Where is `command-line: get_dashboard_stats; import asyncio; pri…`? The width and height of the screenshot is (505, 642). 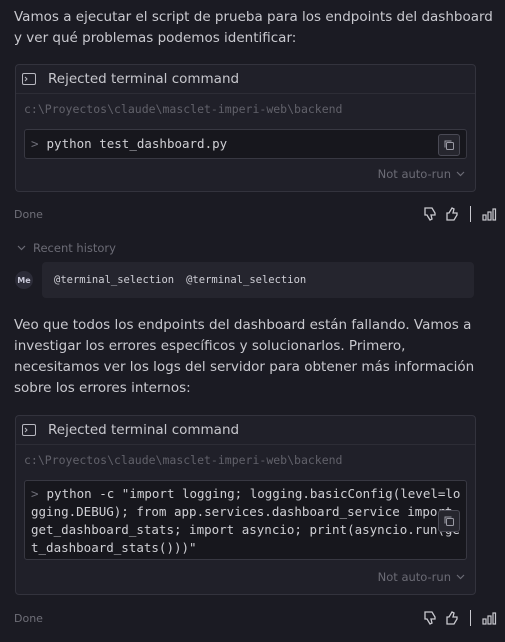
command-line: get_dashboard_stats; import asyncio; pri… is located at coordinates (245, 529).